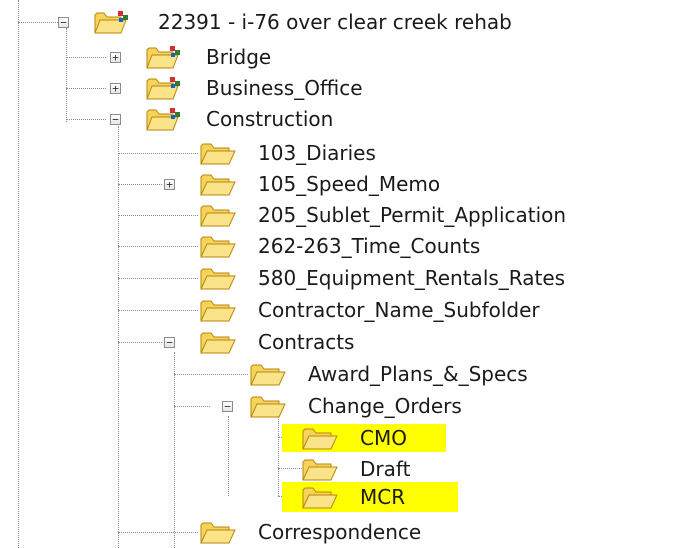 Image resolution: width=697 pixels, height=548 pixels. What do you see at coordinates (385, 469) in the screenshot?
I see `tree-item-label: Draft` at bounding box center [385, 469].